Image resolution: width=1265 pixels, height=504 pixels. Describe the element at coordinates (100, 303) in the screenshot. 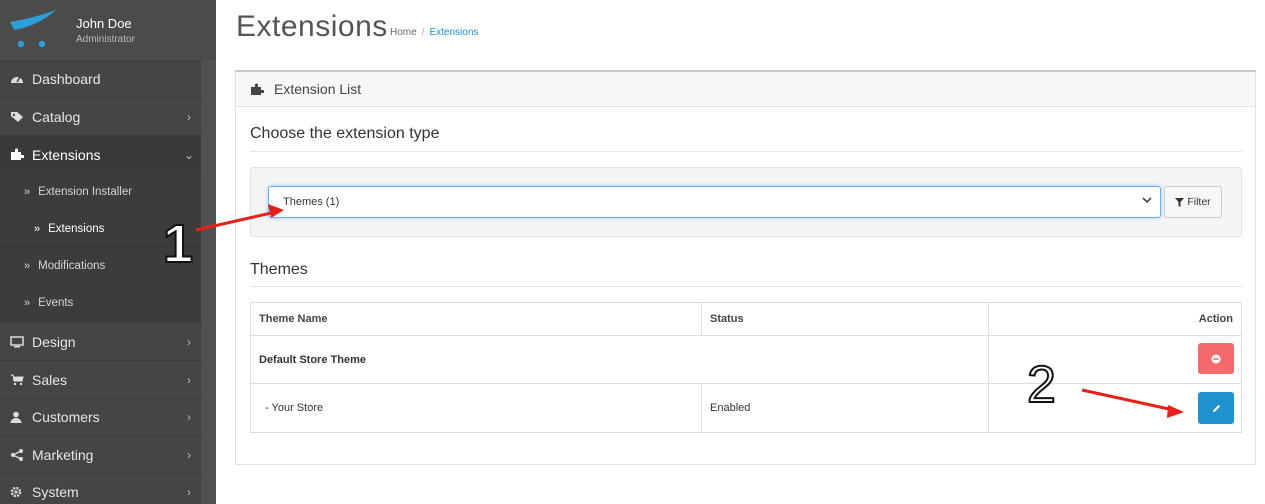

I see `sidebar-subitem-events: » Events` at that location.